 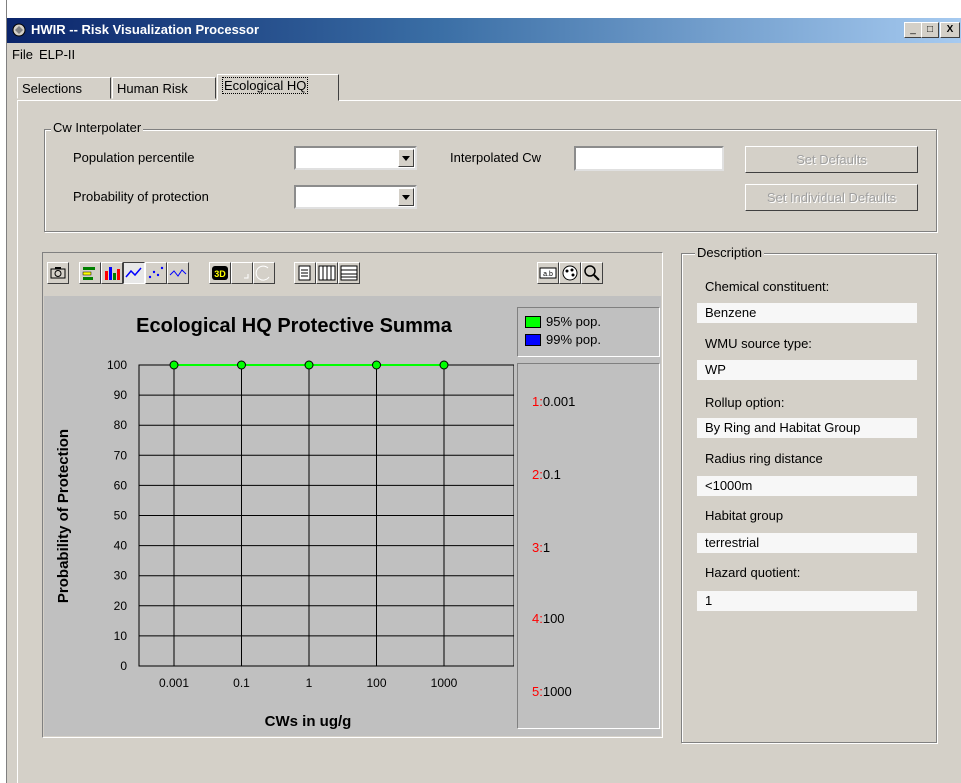 I want to click on list-item-value: 1000, so click(x=557, y=691).